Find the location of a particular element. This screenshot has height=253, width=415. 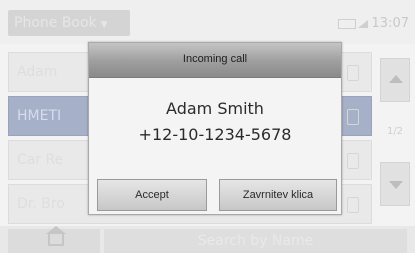

accept-button: Accept is located at coordinates (152, 195).